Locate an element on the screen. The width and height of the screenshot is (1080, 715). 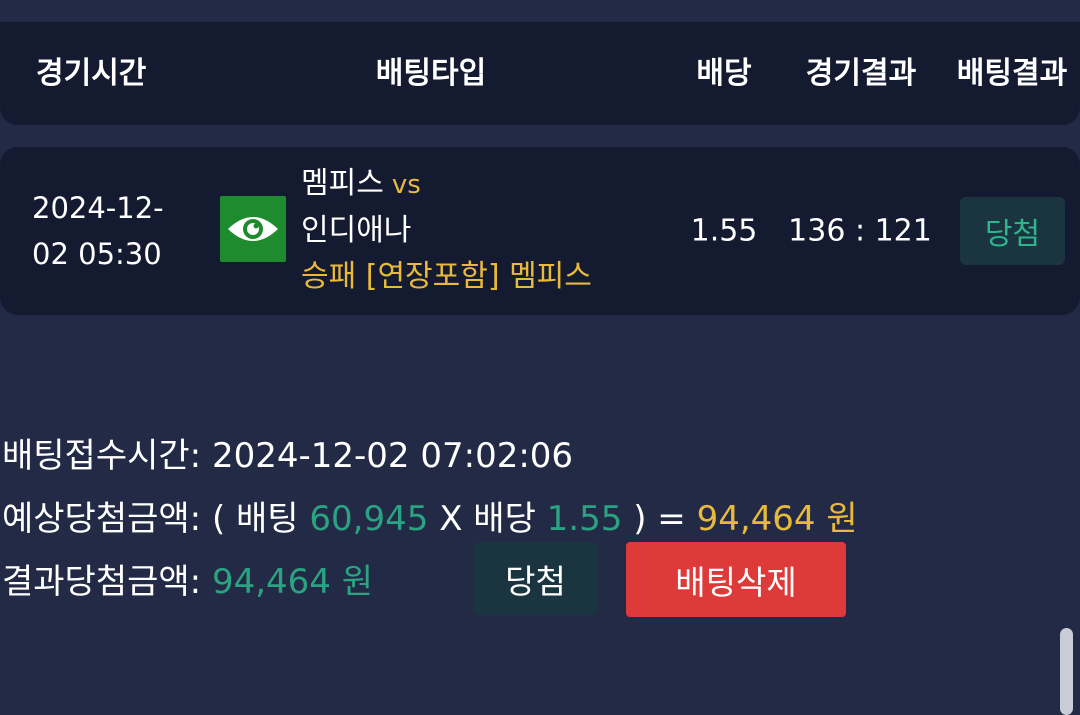
expected-open: ( 배팅 is located at coordinates (255, 519).